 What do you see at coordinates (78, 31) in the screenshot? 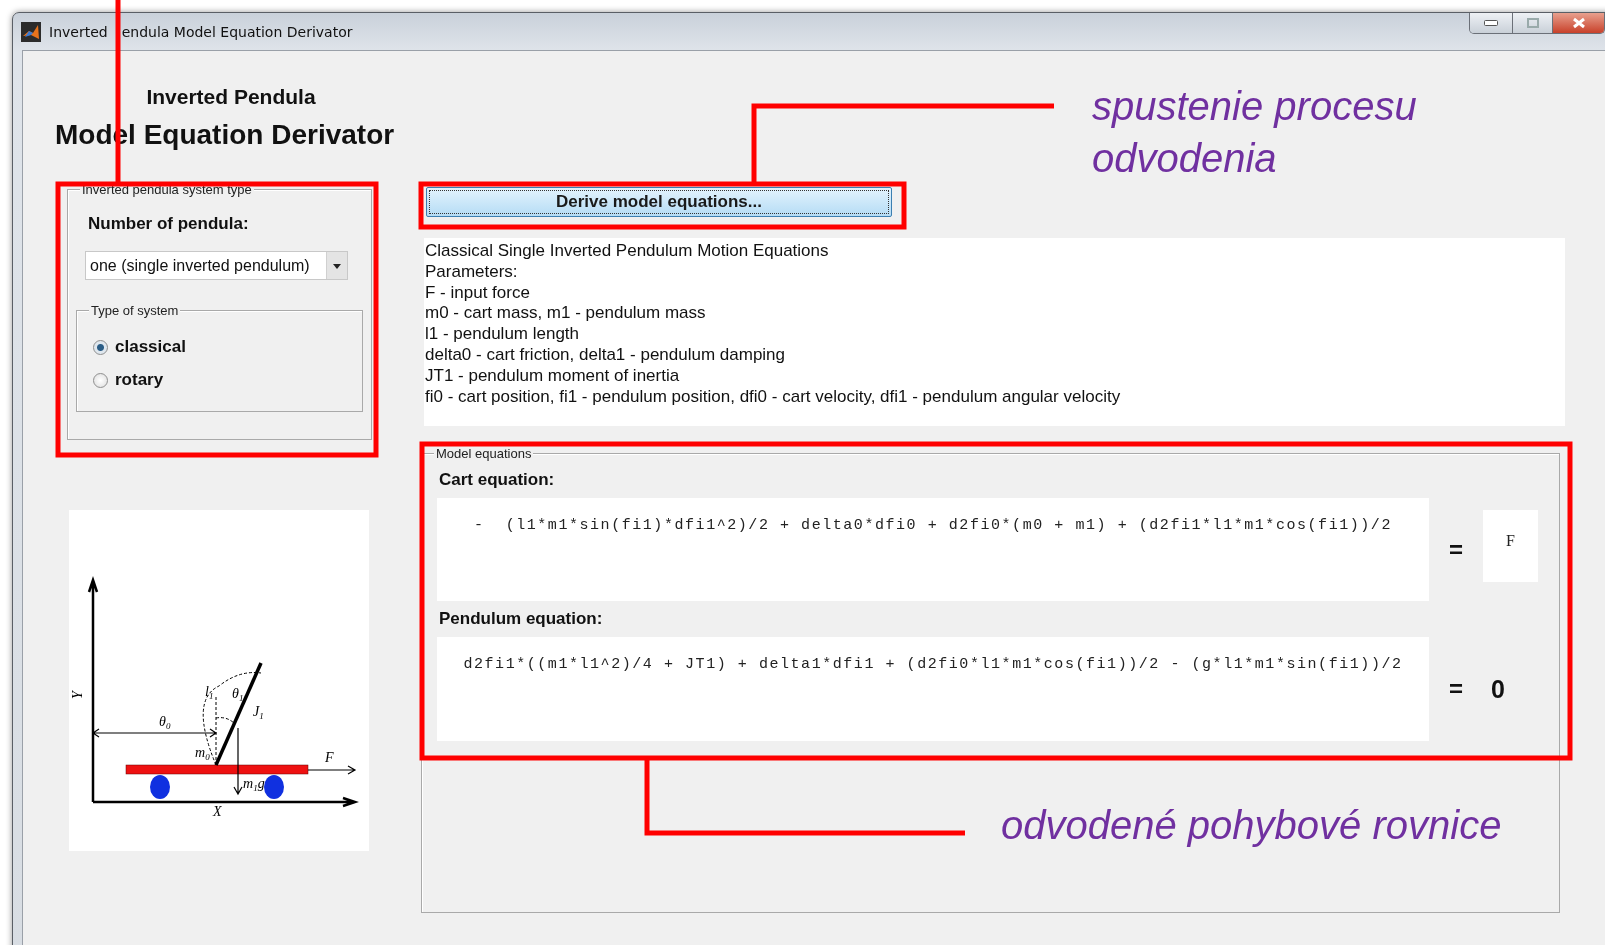
I see `window-title: Inverted` at bounding box center [78, 31].